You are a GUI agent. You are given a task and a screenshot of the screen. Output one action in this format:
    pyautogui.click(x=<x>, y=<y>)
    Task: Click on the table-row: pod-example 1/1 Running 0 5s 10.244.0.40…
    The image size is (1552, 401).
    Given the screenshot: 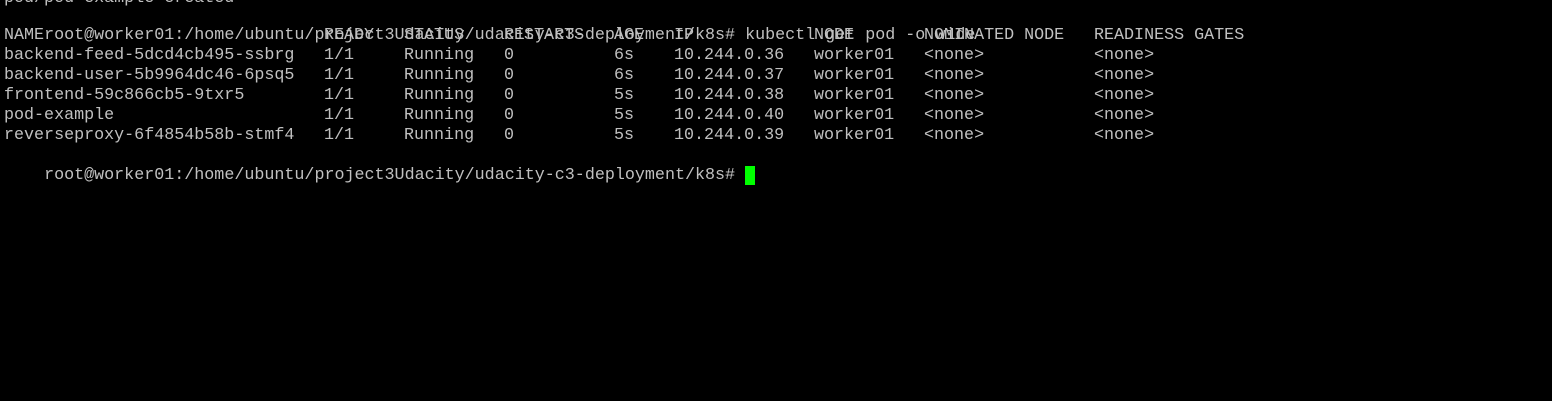 What is the action you would take?
    pyautogui.click(x=776, y=116)
    